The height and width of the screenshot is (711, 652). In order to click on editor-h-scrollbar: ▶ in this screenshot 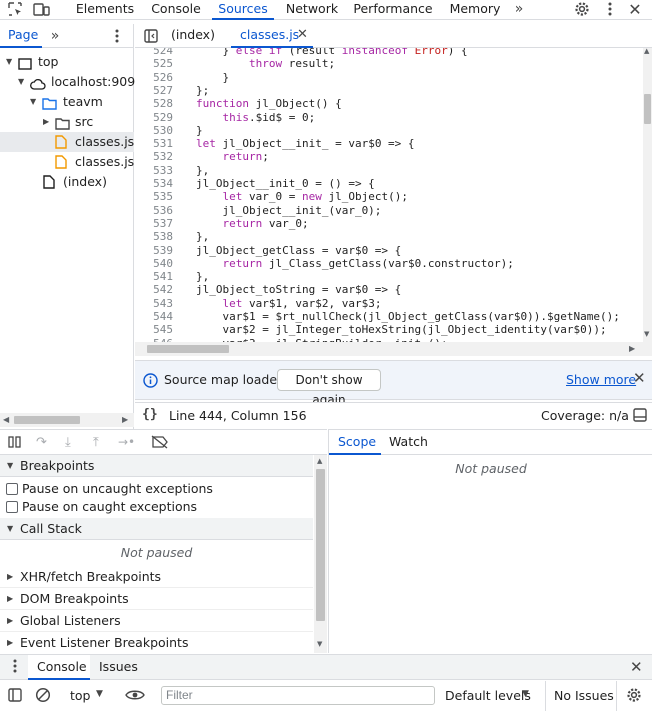, I will do `click(393, 349)`.